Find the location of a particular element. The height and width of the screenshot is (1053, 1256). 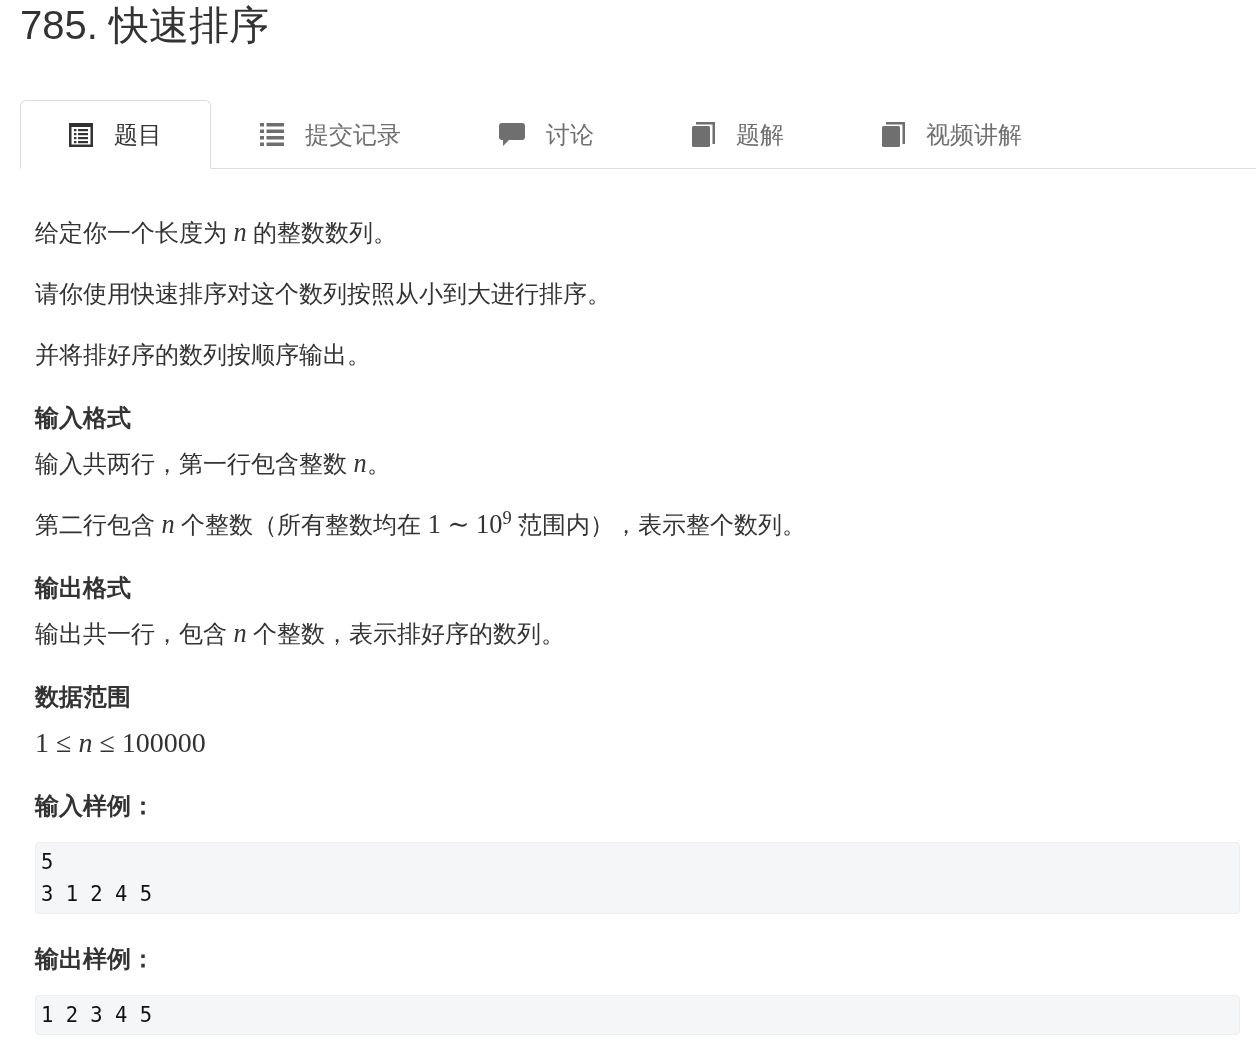

section-heading: 输出格式 is located at coordinates (83, 588).